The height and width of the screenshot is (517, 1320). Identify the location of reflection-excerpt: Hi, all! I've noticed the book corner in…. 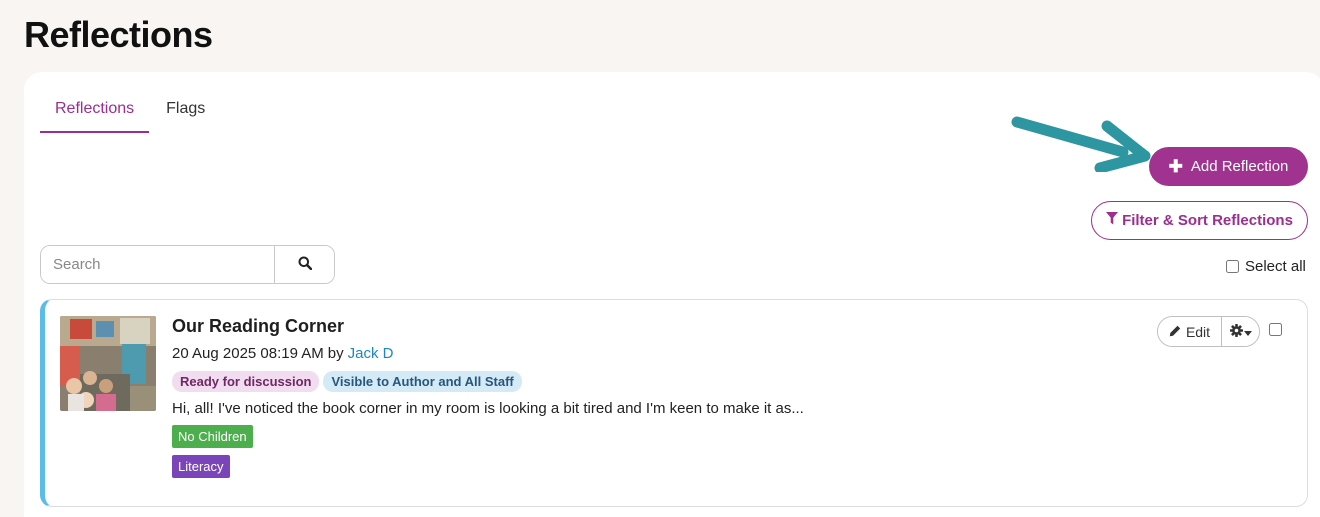
(488, 408).